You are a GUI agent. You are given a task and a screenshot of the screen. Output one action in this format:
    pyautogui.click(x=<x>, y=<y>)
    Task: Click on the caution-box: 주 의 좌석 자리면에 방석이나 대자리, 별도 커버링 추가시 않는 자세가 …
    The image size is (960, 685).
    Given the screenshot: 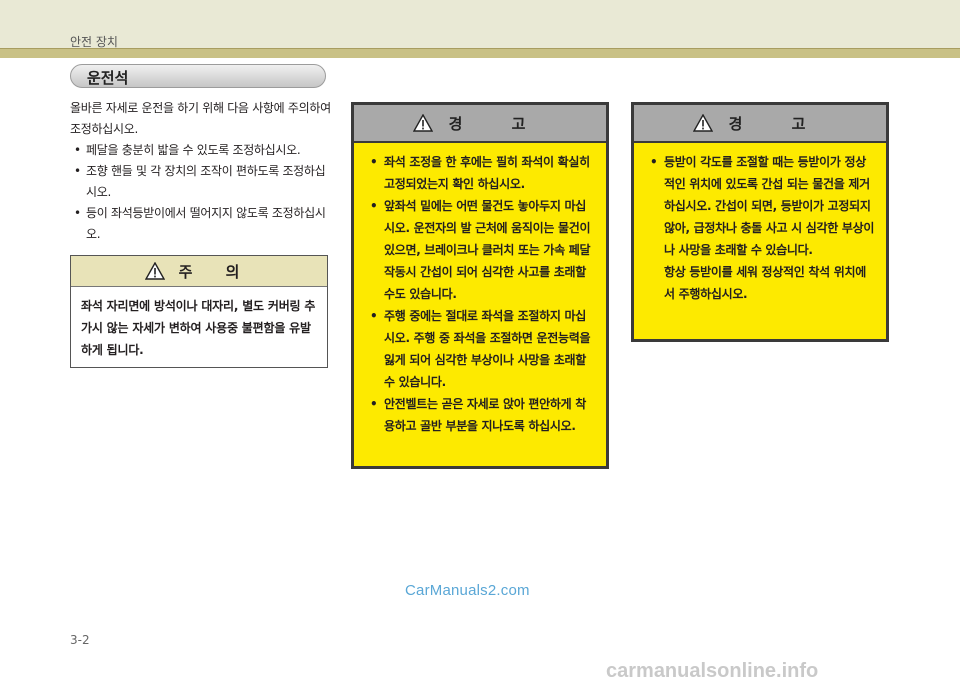 What is the action you would take?
    pyautogui.click(x=199, y=311)
    